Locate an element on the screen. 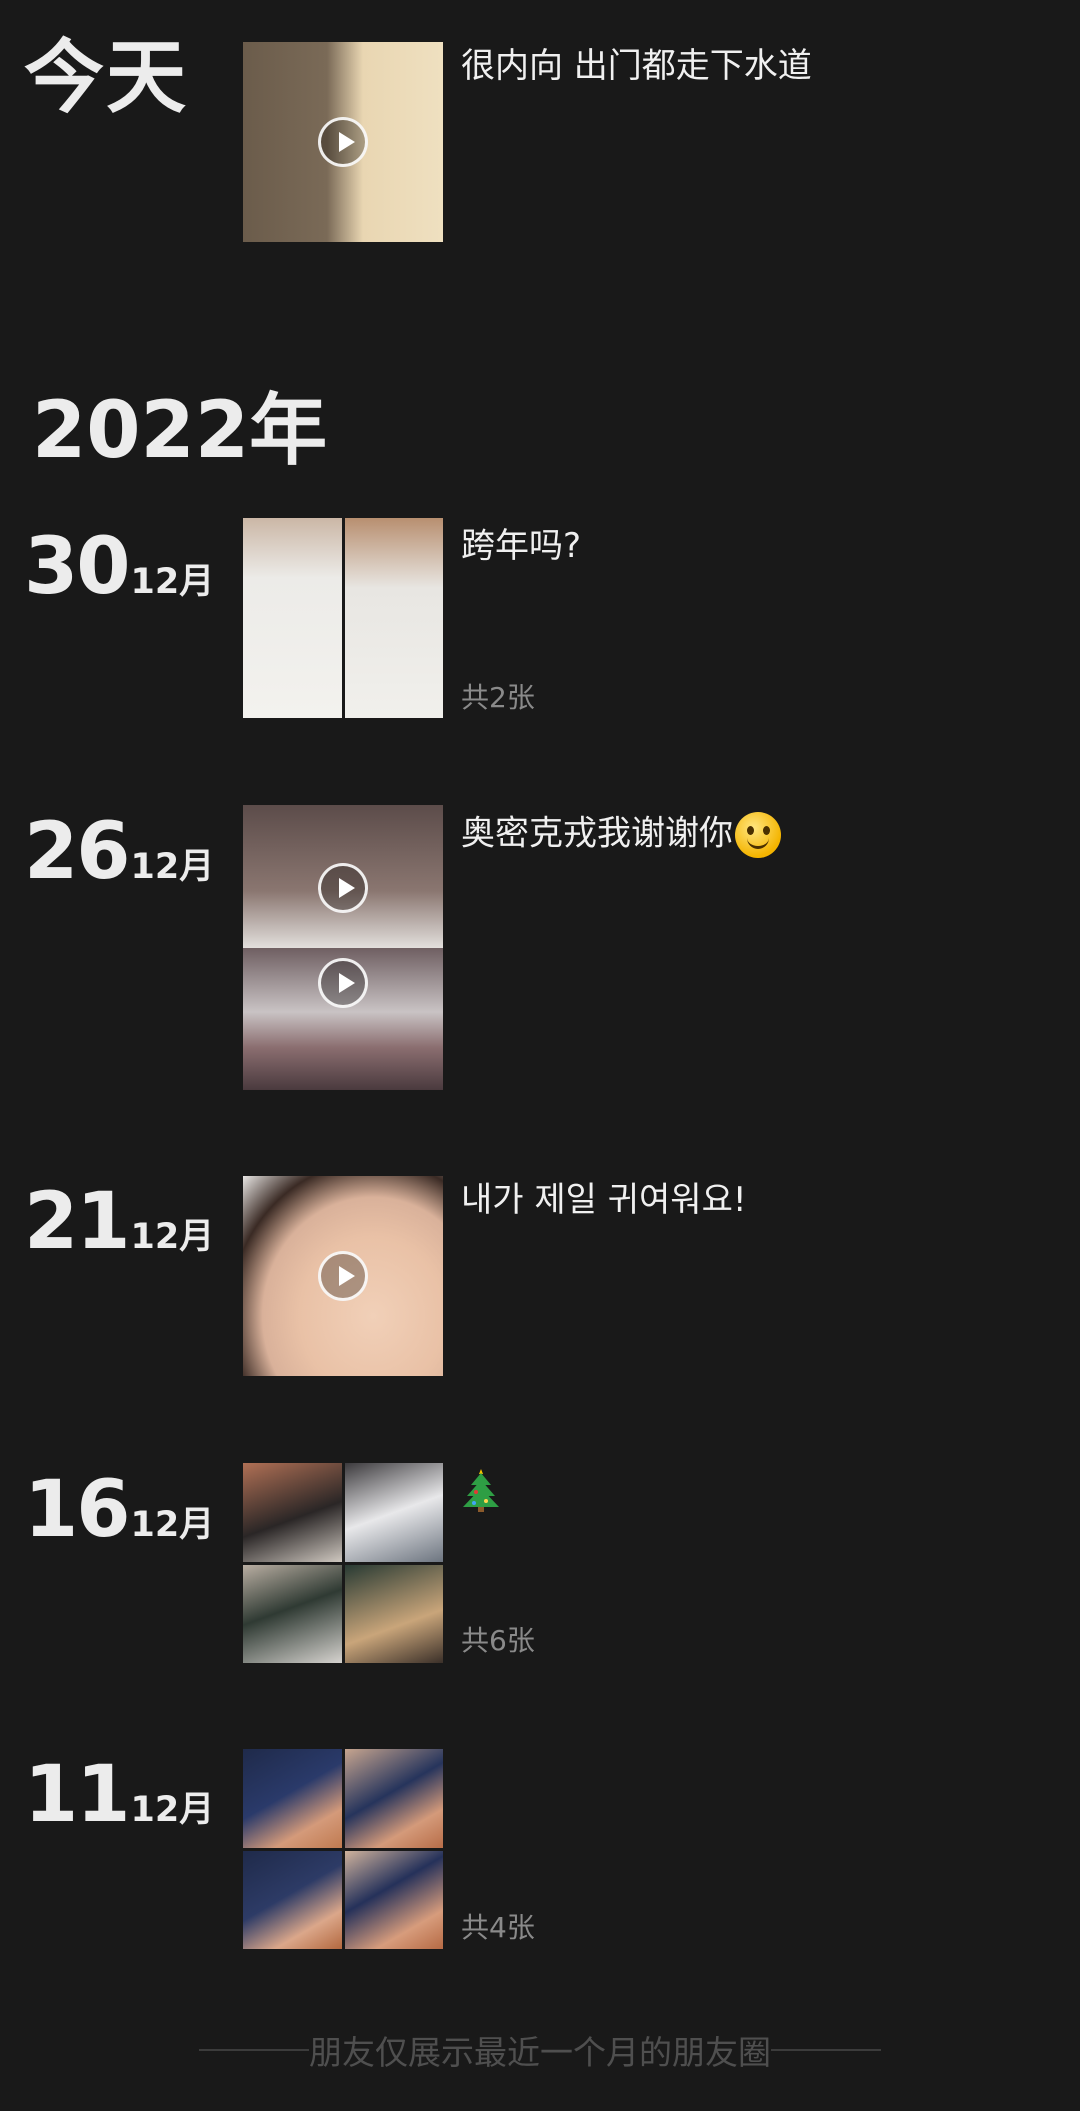 This screenshot has height=2111, width=1080. today-label: 今天 is located at coordinates (106, 77).